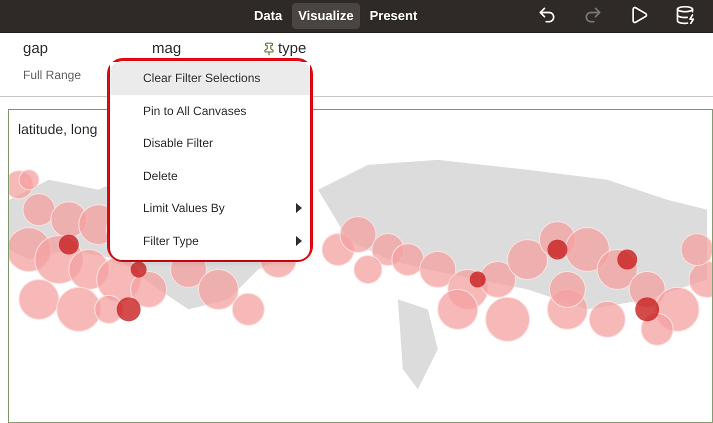  Describe the element at coordinates (210, 240) in the screenshot. I see `menu-item: Filter Type` at that location.